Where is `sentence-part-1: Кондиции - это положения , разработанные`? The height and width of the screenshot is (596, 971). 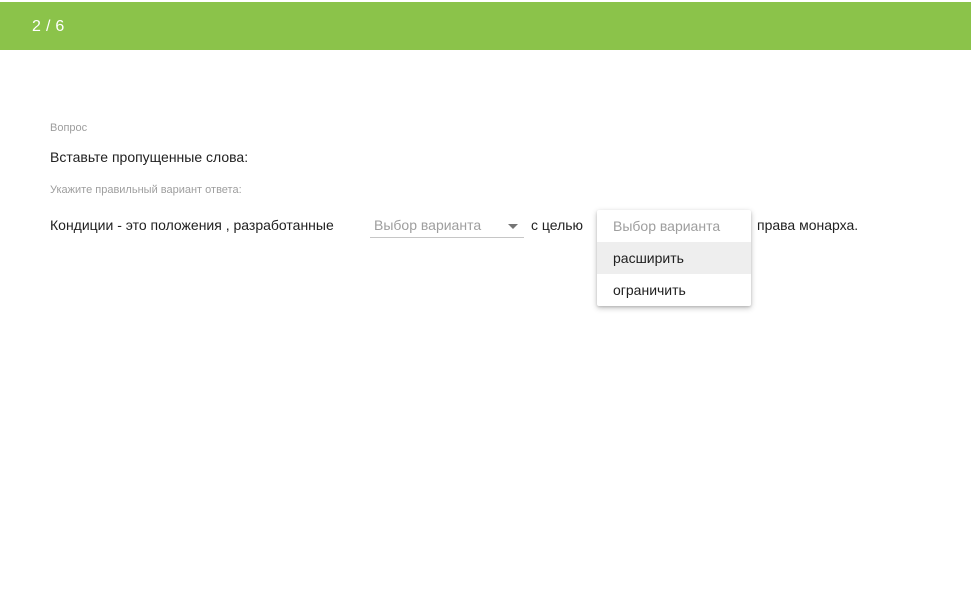
sentence-part-1: Кондиции - это положения , разработанные is located at coordinates (192, 225).